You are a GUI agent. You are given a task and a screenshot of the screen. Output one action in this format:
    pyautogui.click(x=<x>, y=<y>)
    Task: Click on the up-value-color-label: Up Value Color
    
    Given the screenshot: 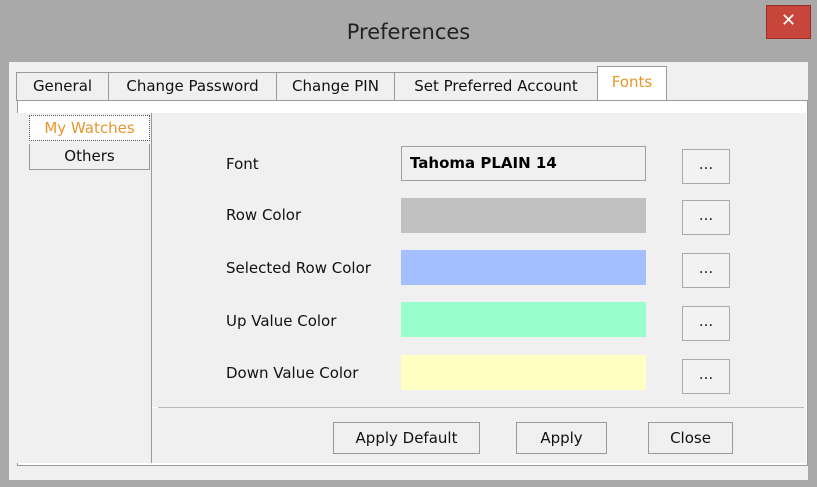 What is the action you would take?
    pyautogui.click(x=281, y=321)
    